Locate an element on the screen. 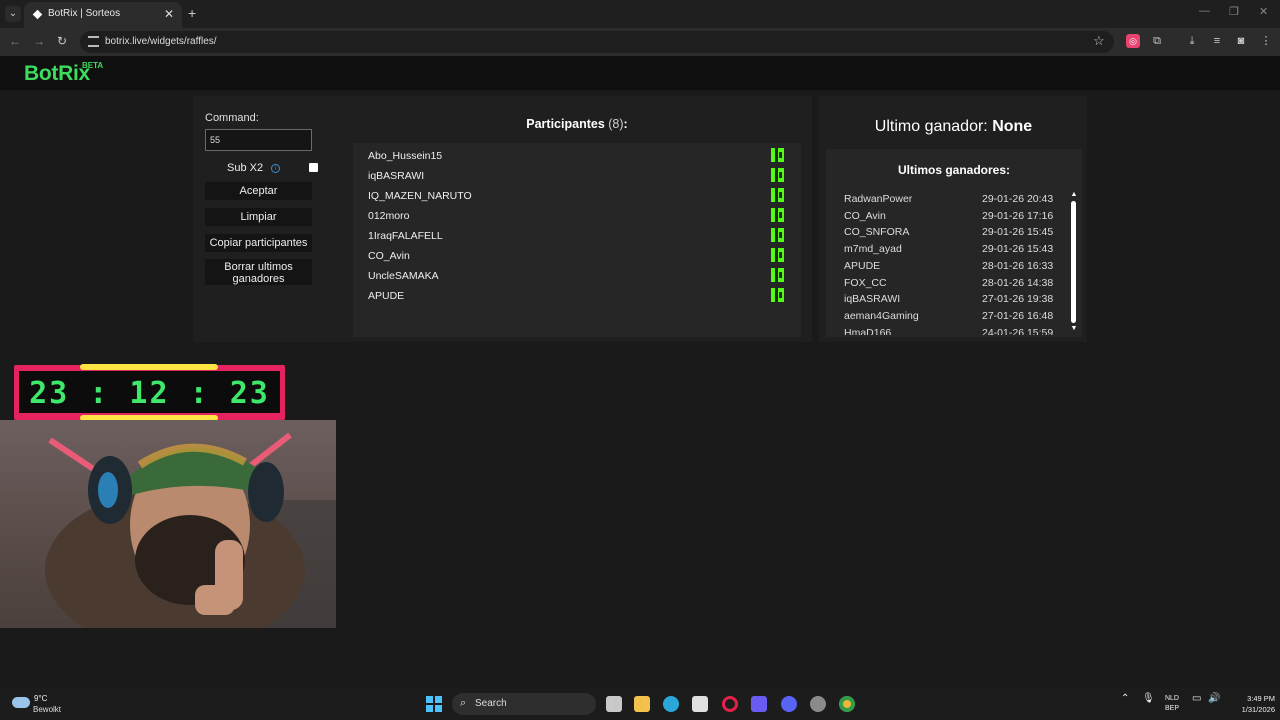 This screenshot has height=720, width=1280. botrix-logo: BotRix is located at coordinates (57, 74).